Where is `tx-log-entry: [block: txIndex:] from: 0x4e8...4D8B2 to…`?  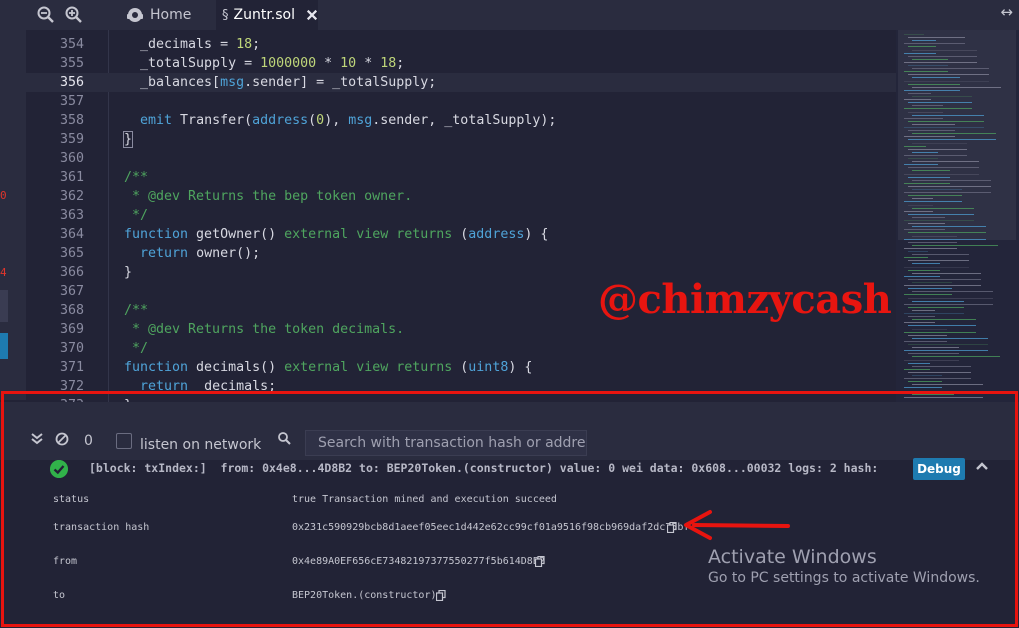 tx-log-entry: [block: txIndex:] from: 0x4e8...4D8B2 to… is located at coordinates (509, 471).